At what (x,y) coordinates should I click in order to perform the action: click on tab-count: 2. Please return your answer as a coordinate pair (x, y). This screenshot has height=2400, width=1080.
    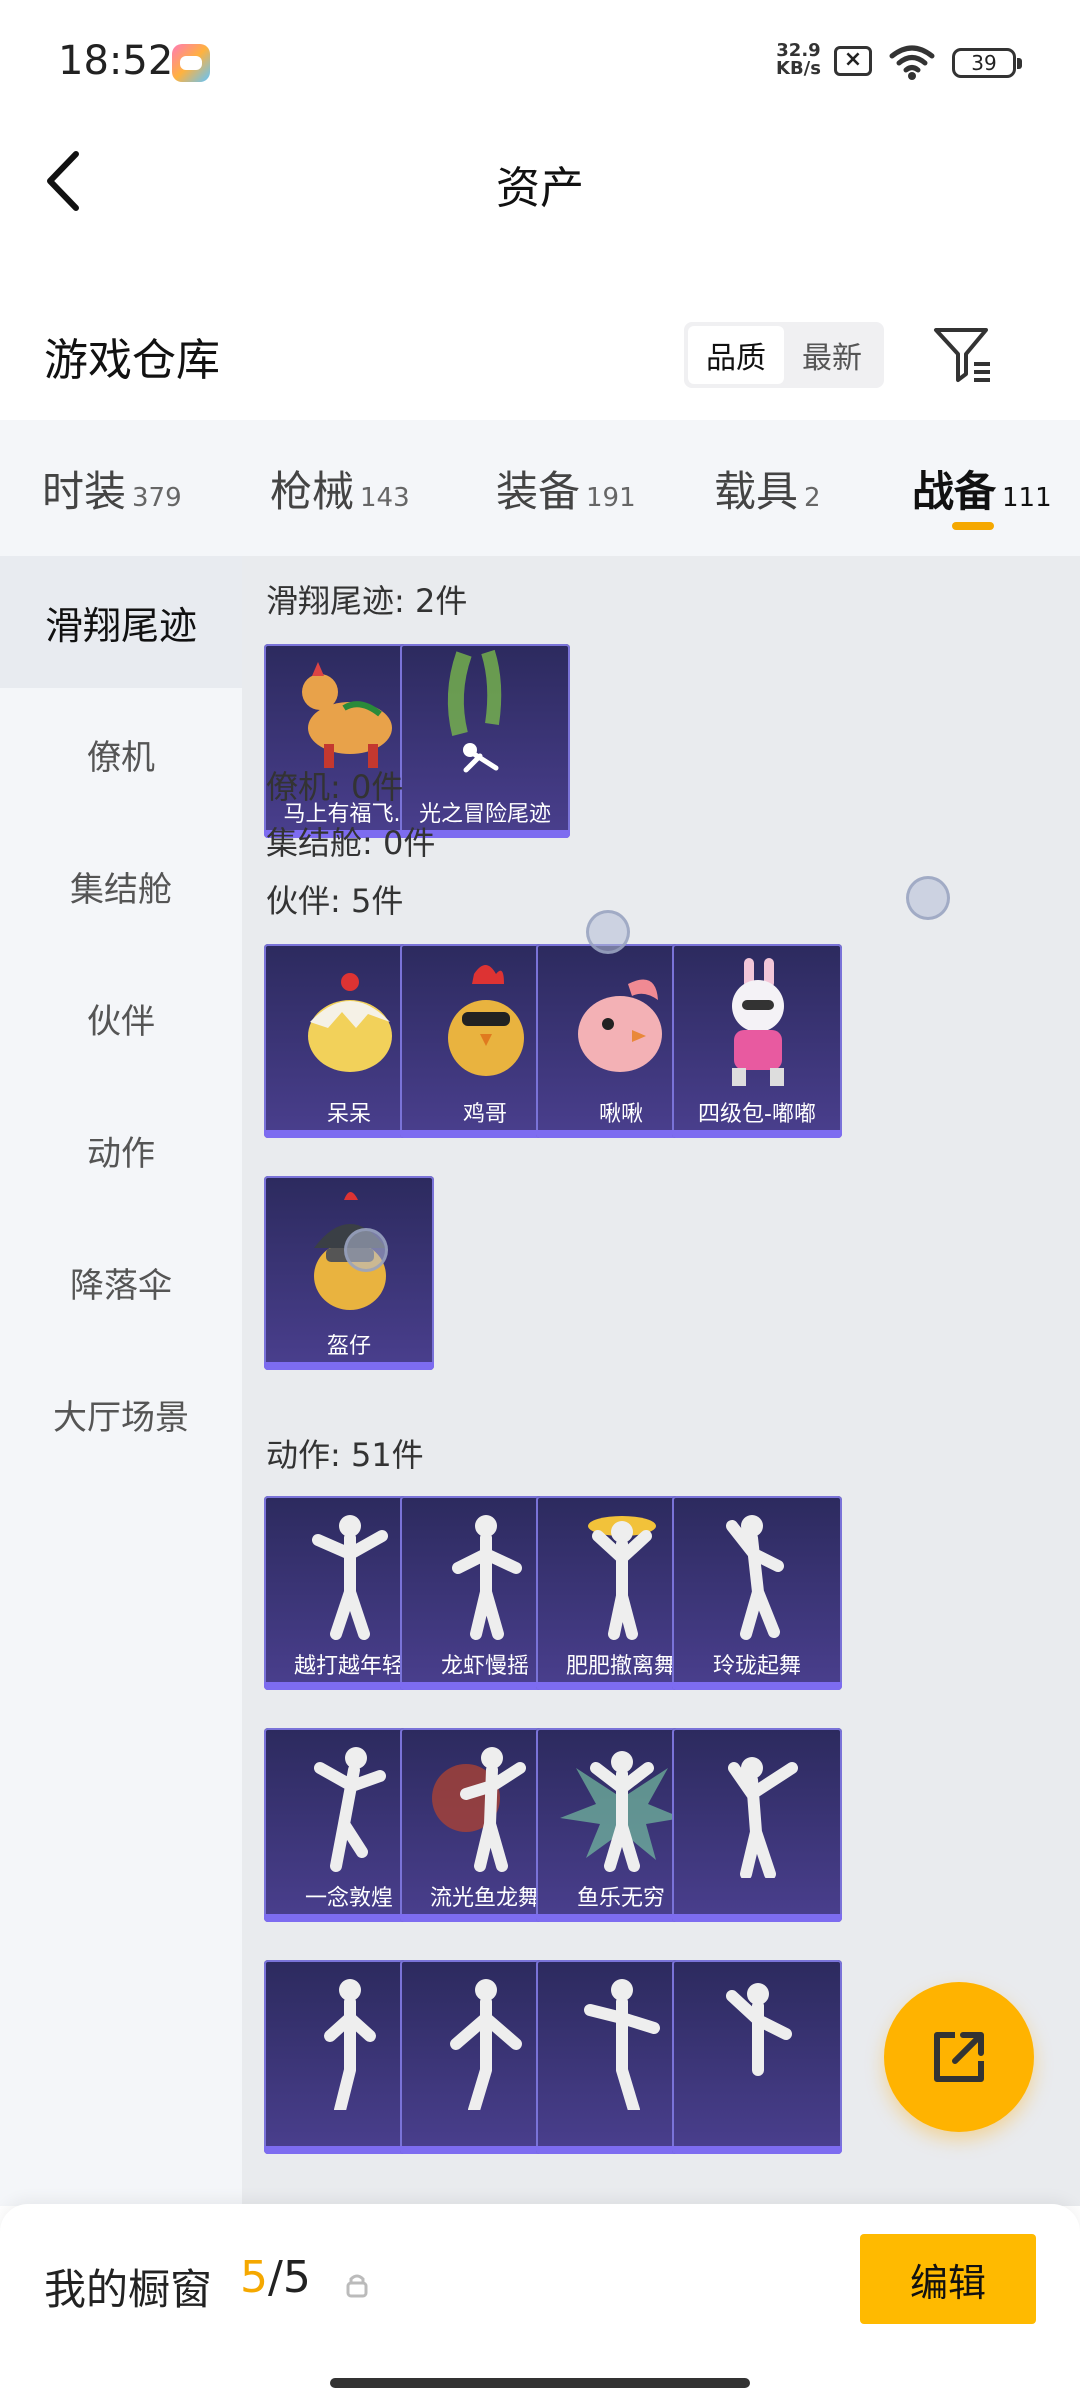
    Looking at the image, I should click on (812, 498).